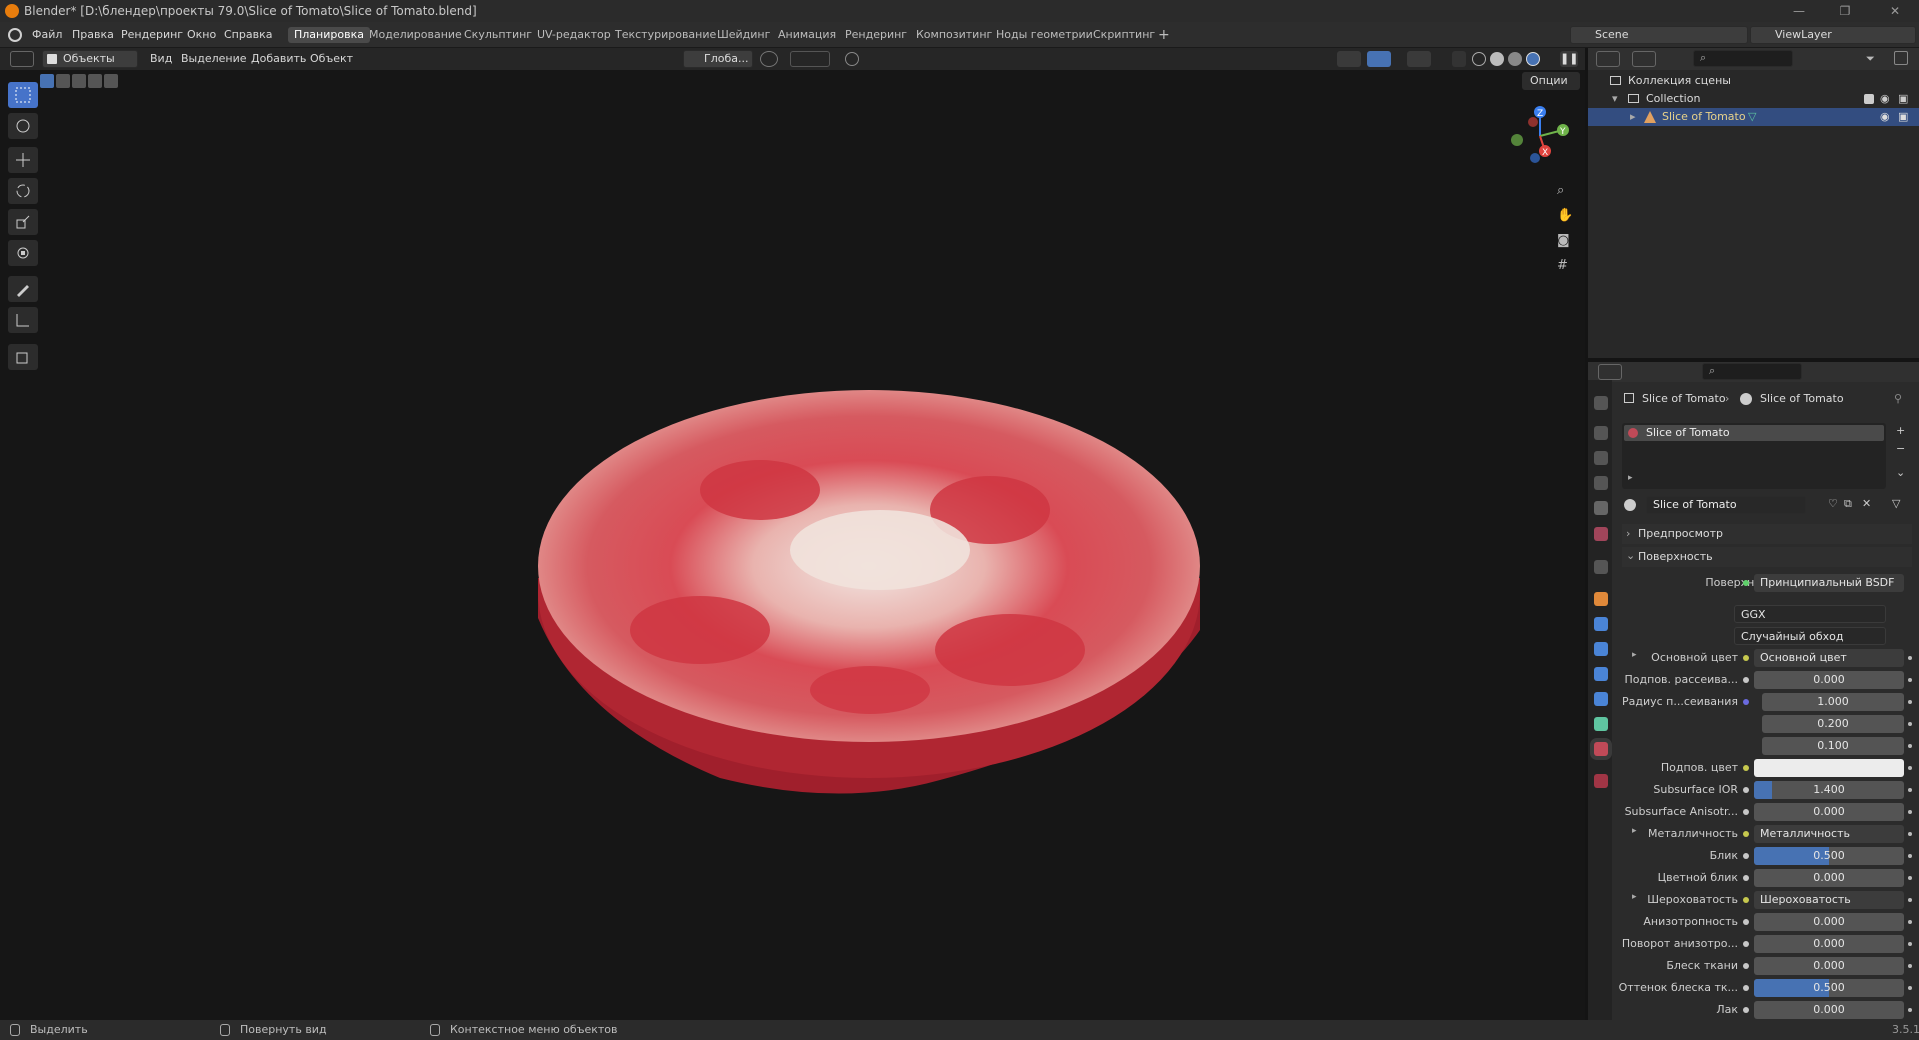 The width and height of the screenshot is (1919, 1040). What do you see at coordinates (1601, 649) in the screenshot?
I see `particles-tab-icon` at bounding box center [1601, 649].